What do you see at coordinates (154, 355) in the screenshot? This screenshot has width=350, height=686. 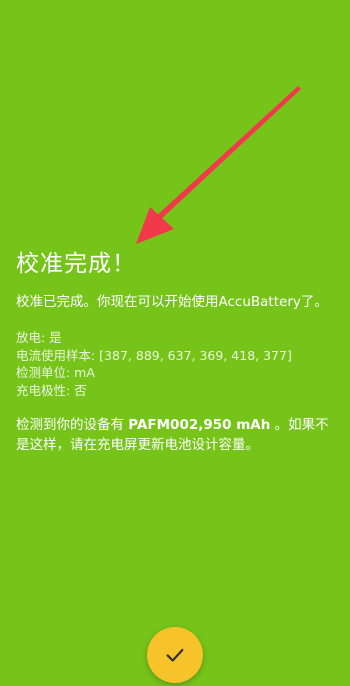 I see `current-samples: 电流使用样本: [387, 889, 637, 369, 418, 377]` at bounding box center [154, 355].